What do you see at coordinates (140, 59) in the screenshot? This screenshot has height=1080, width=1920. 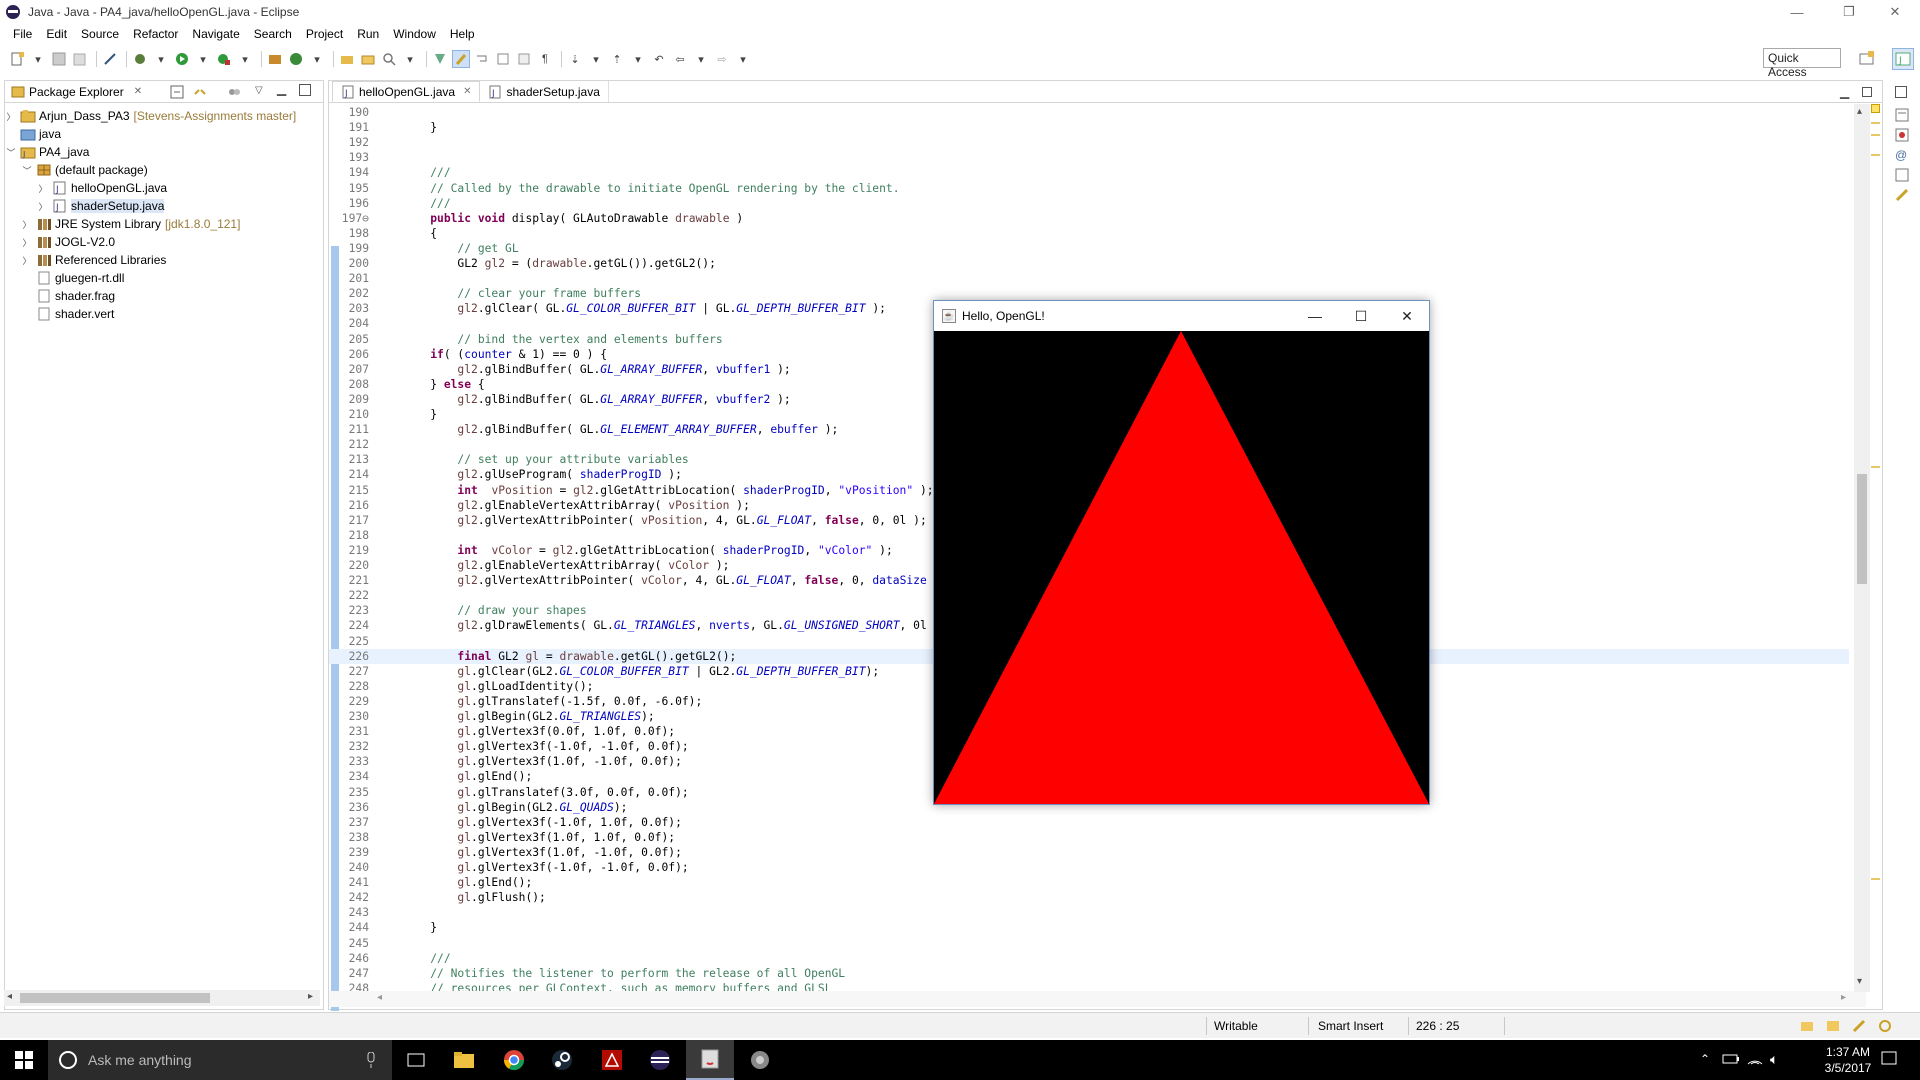 I see `debug-icon` at bounding box center [140, 59].